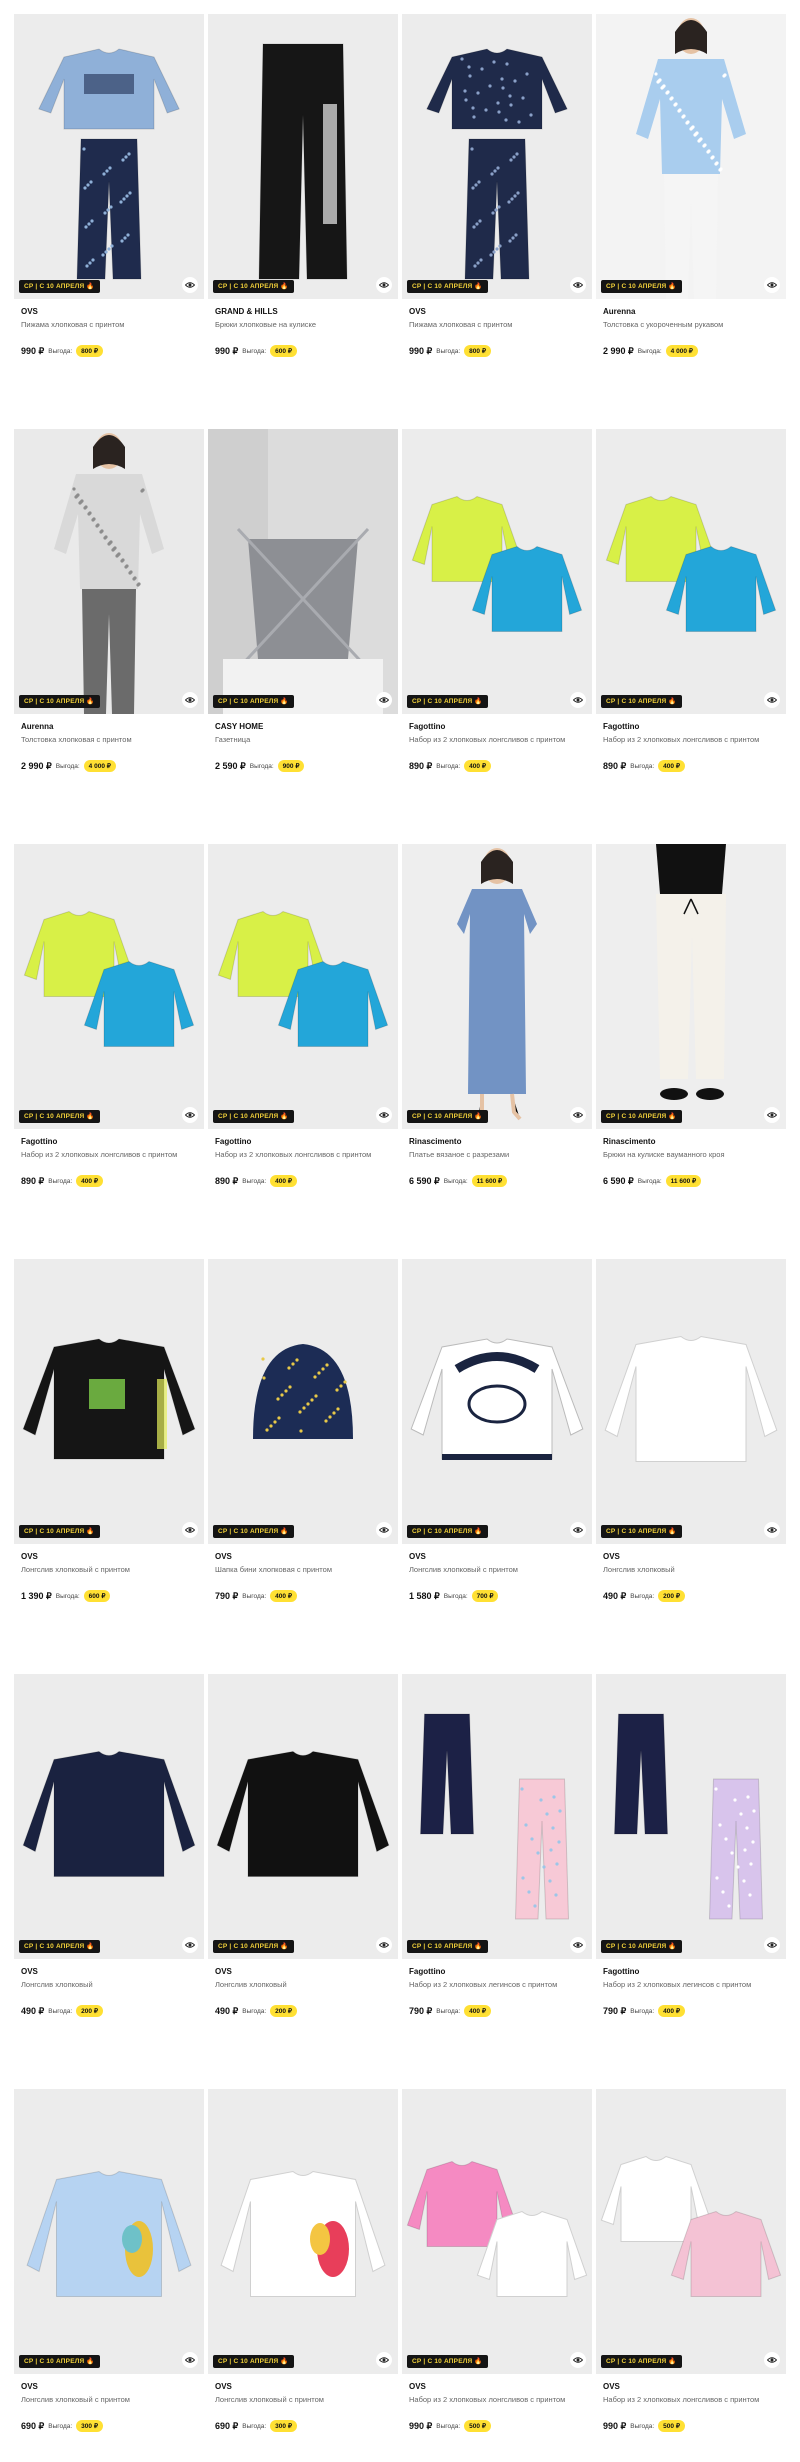  What do you see at coordinates (239, 726) in the screenshot?
I see `product-brand: CASY HOME` at bounding box center [239, 726].